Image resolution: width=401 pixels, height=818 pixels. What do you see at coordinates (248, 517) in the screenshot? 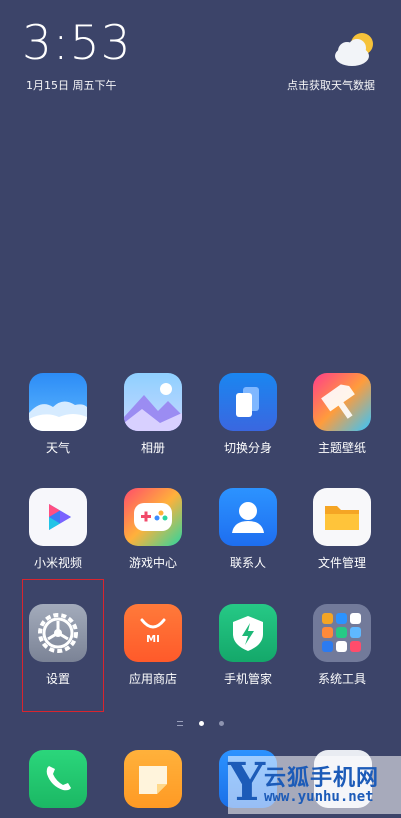
I see `contacts-icon` at bounding box center [248, 517].